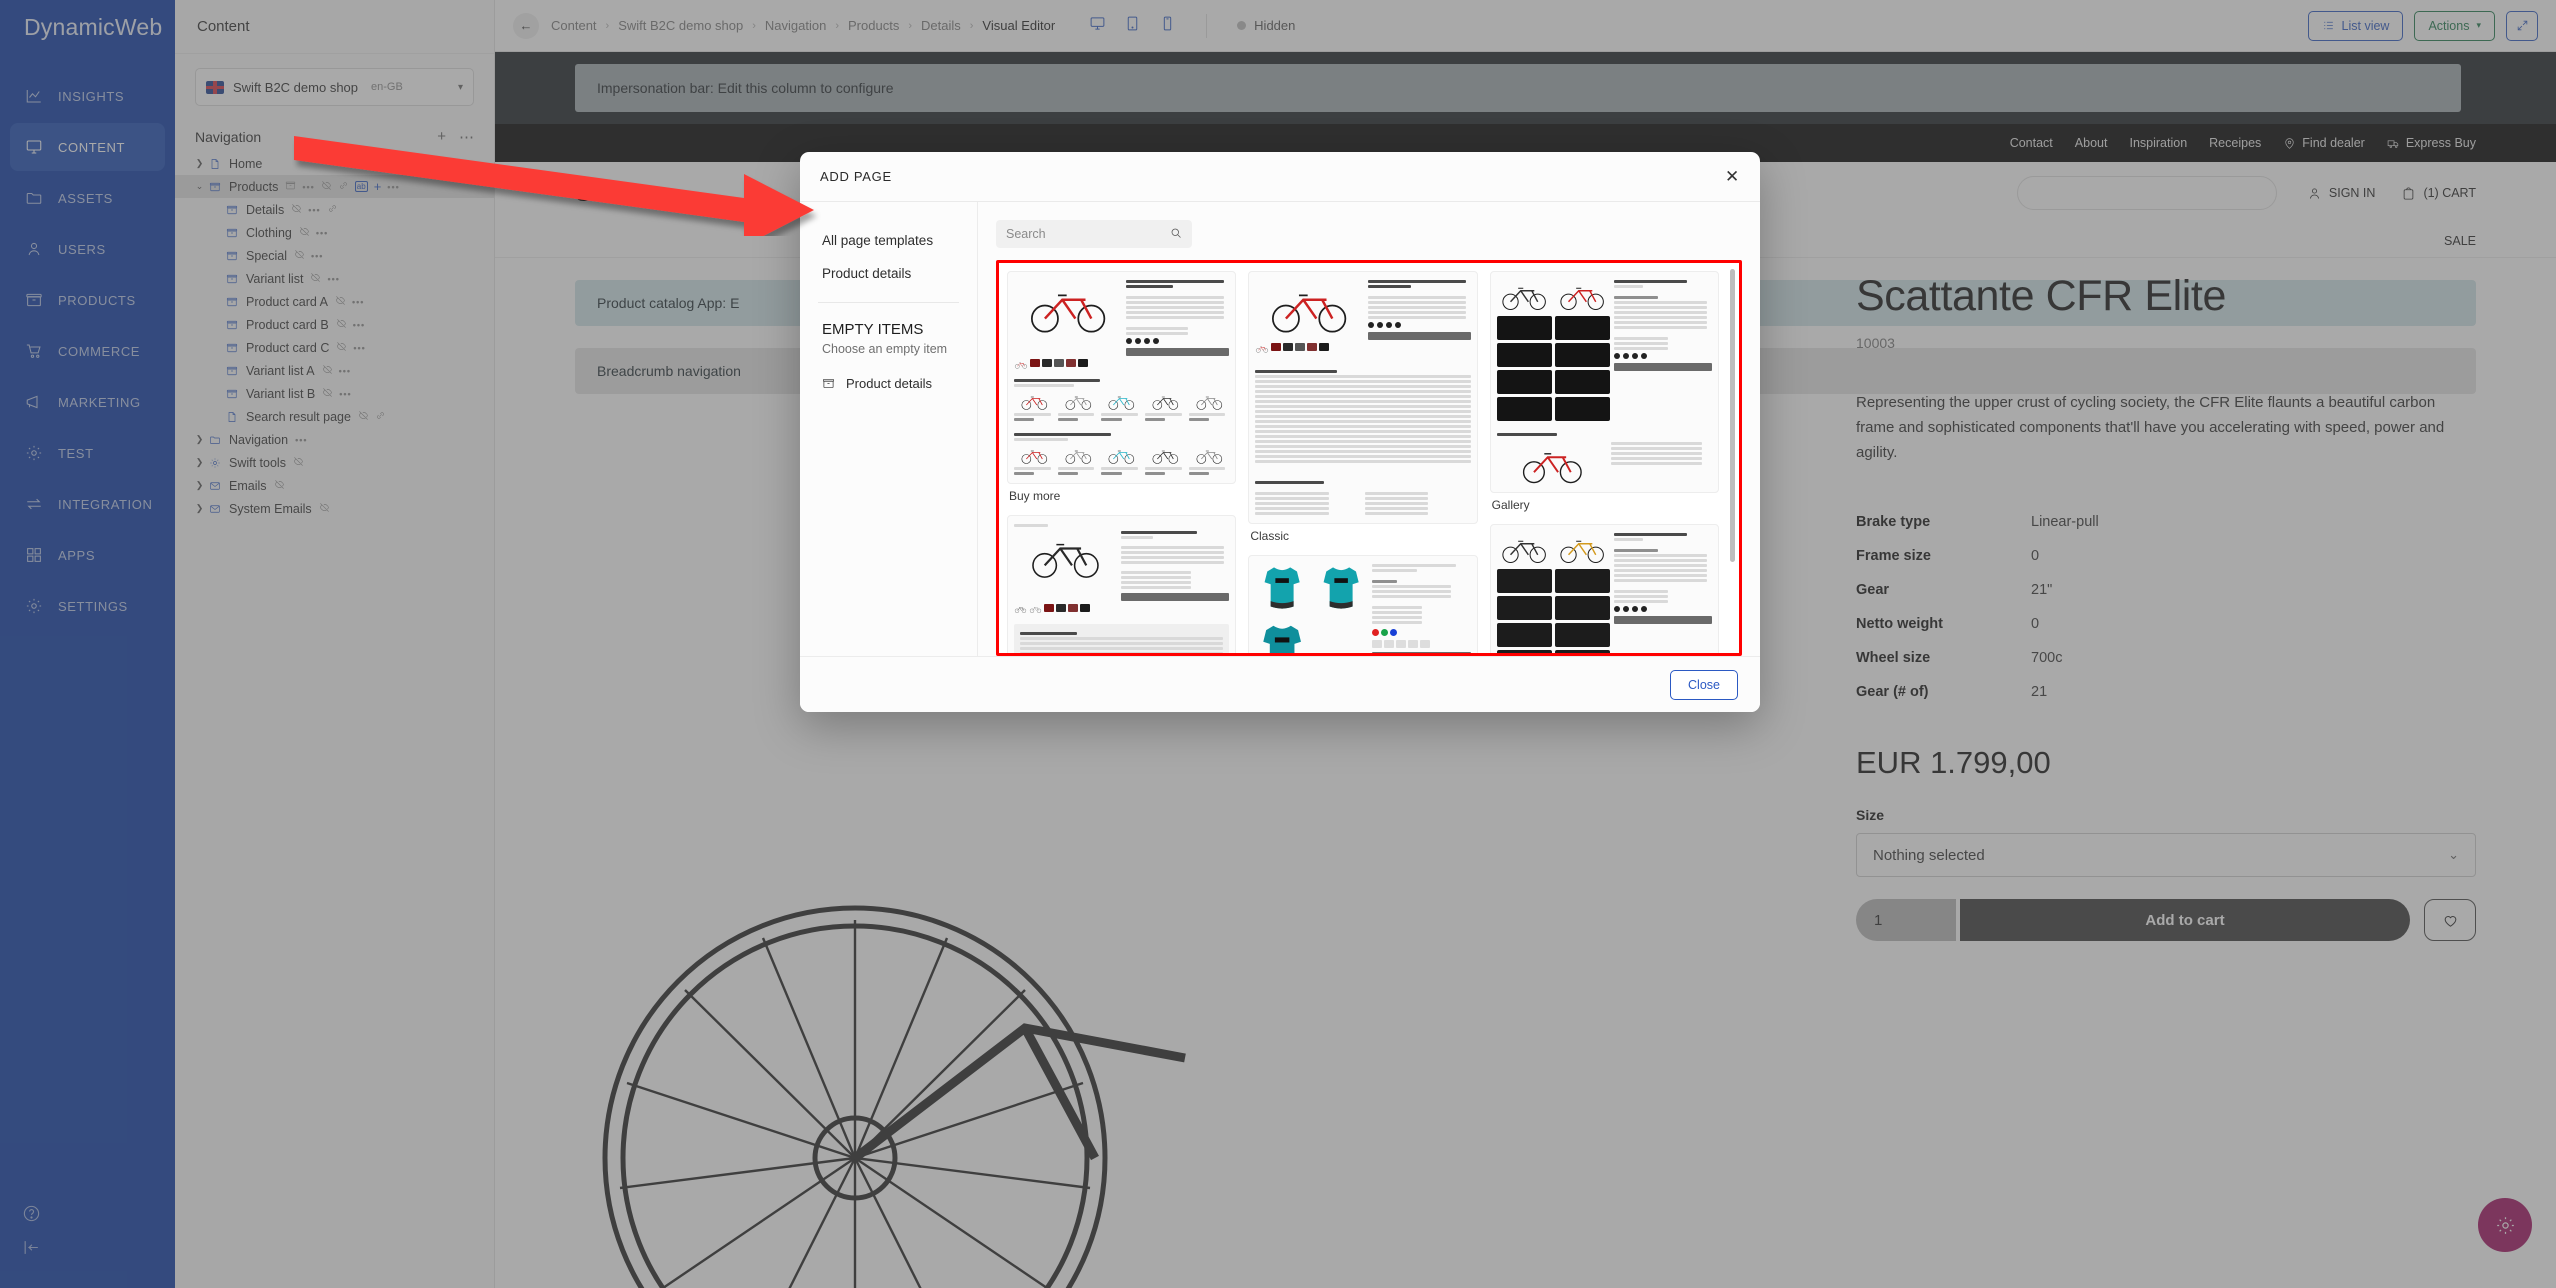 The image size is (2556, 1288). Describe the element at coordinates (1732, 176) in the screenshot. I see `close-icon: ✕` at that location.